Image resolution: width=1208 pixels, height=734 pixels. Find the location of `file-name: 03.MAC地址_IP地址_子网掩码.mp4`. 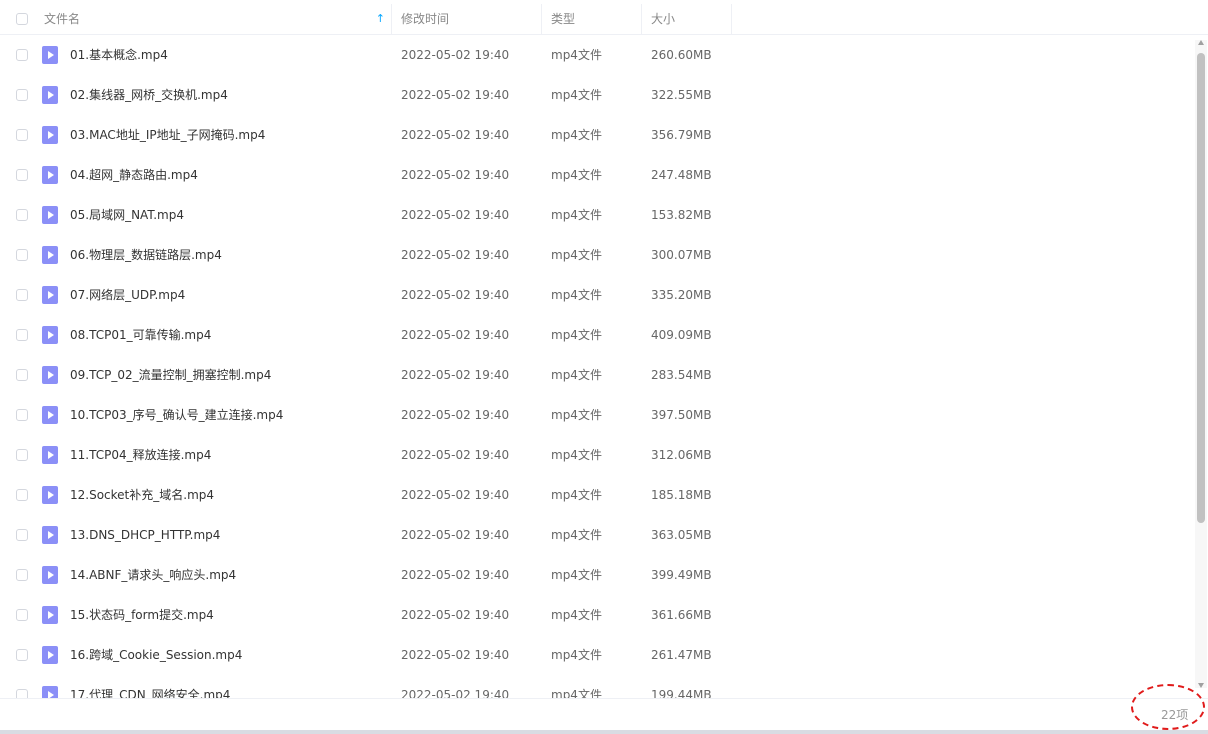

file-name: 03.MAC地址_IP地址_子网掩码.mp4 is located at coordinates (167, 135).